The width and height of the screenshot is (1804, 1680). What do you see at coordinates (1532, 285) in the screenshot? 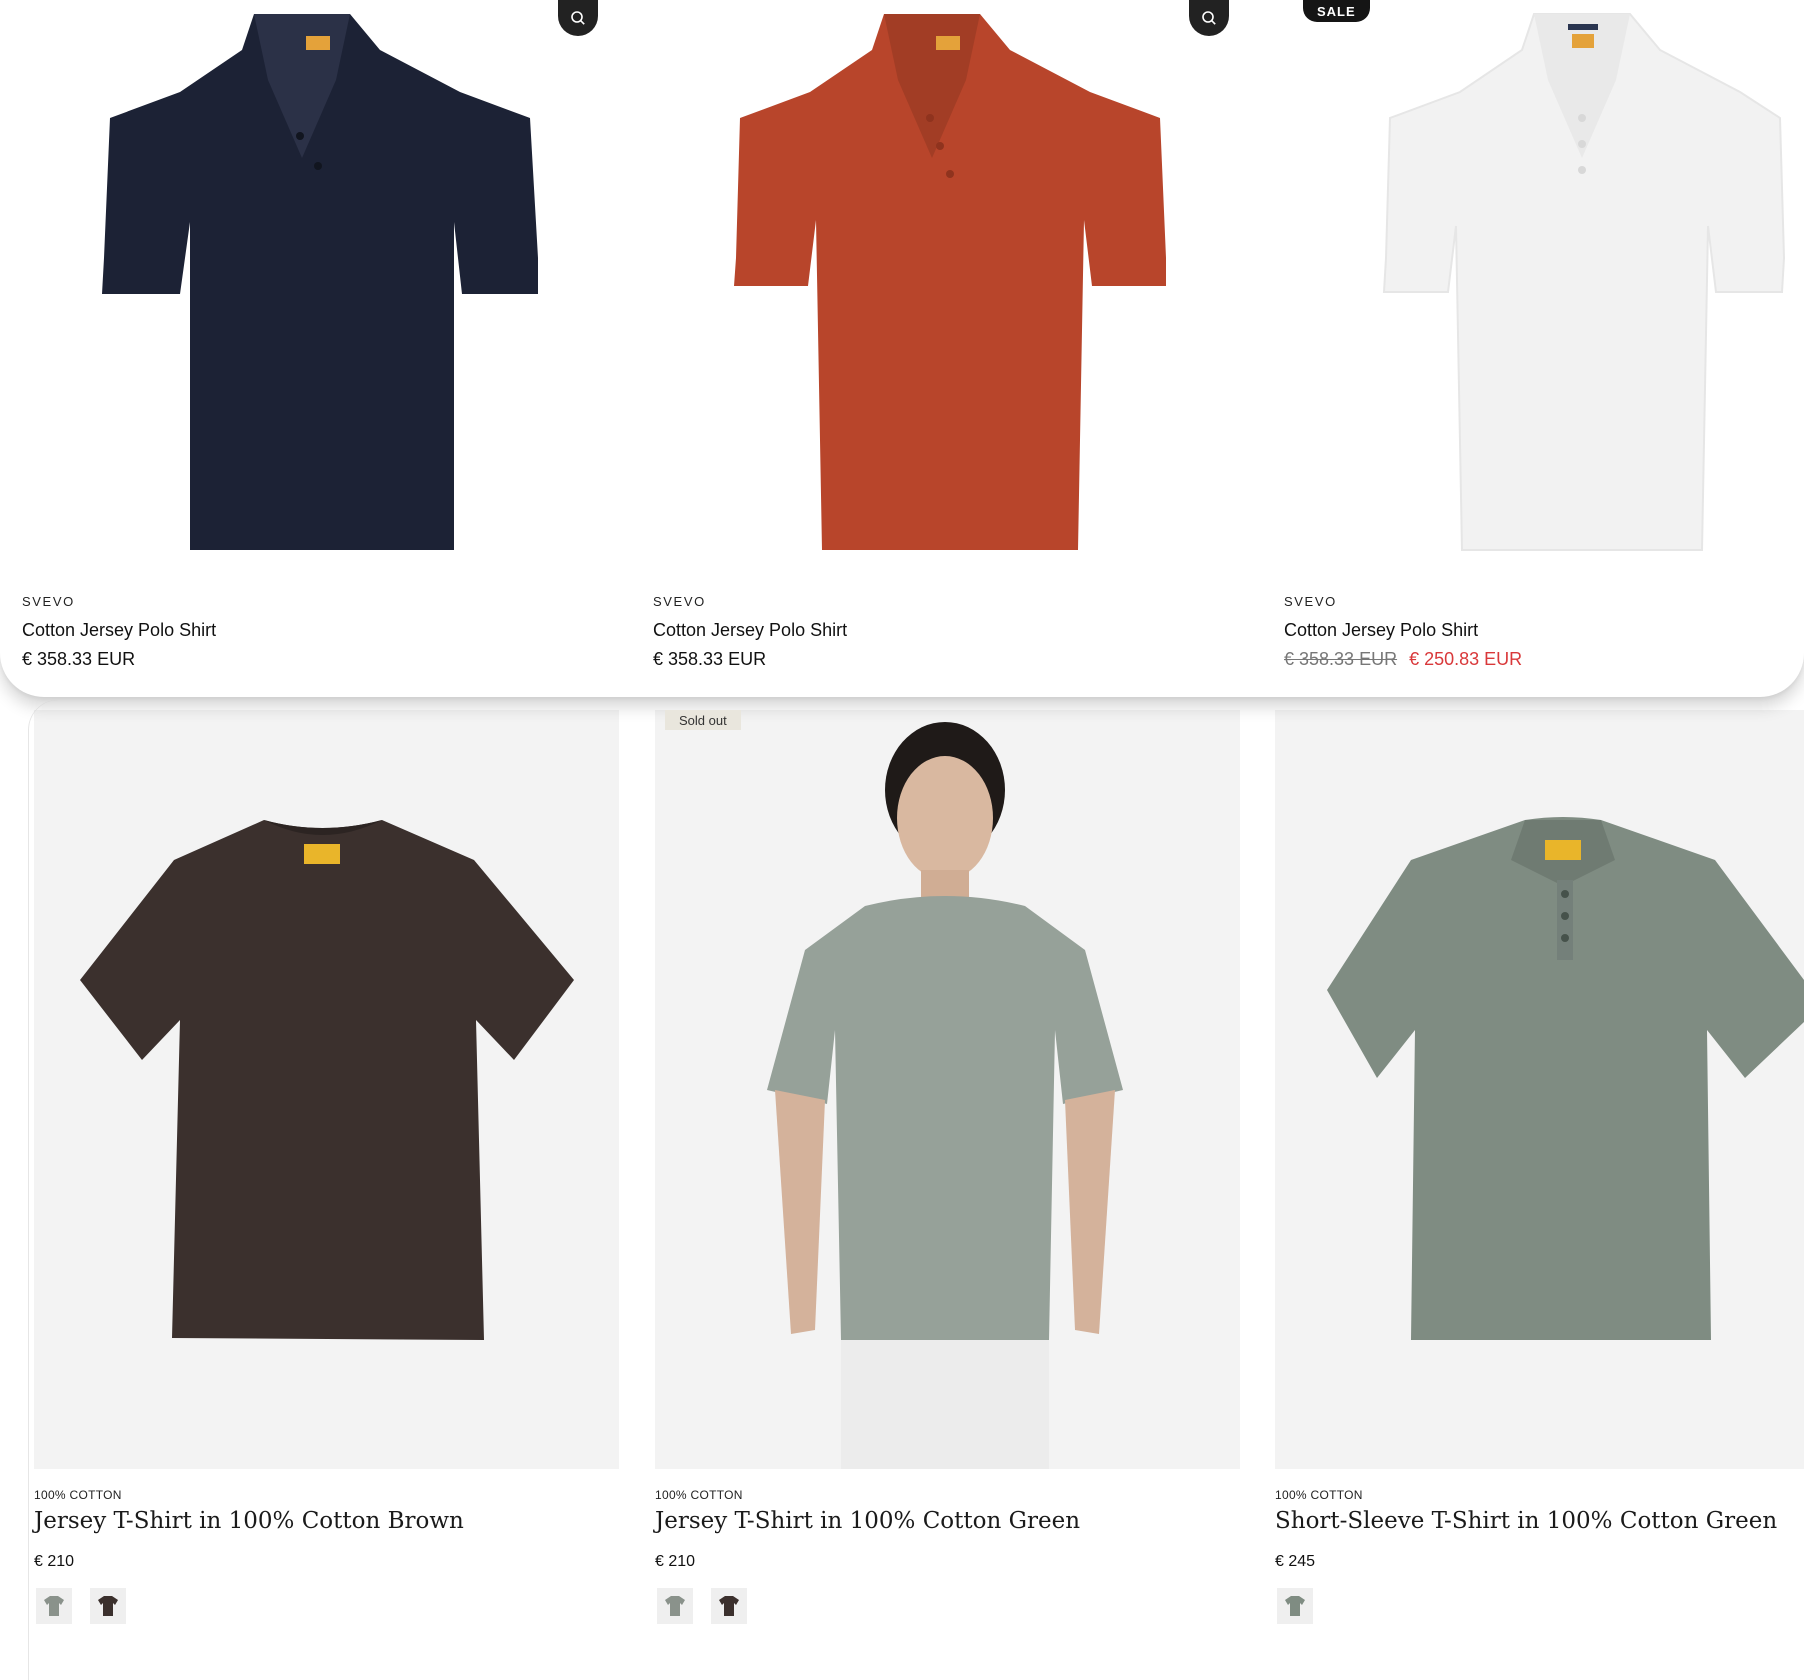
I see `product-image-white-polo` at bounding box center [1532, 285].